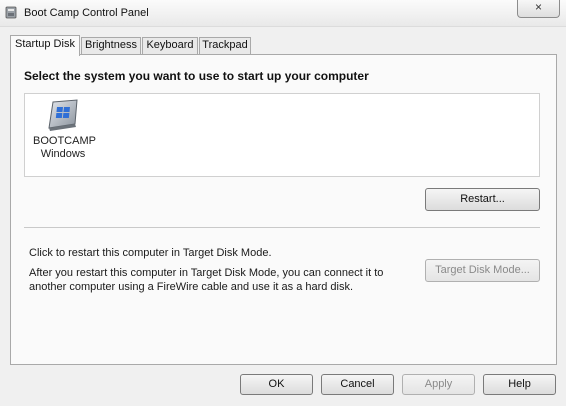 This screenshot has width=566, height=406. What do you see at coordinates (170, 45) in the screenshot?
I see `tab-keyboard: Keyboard` at bounding box center [170, 45].